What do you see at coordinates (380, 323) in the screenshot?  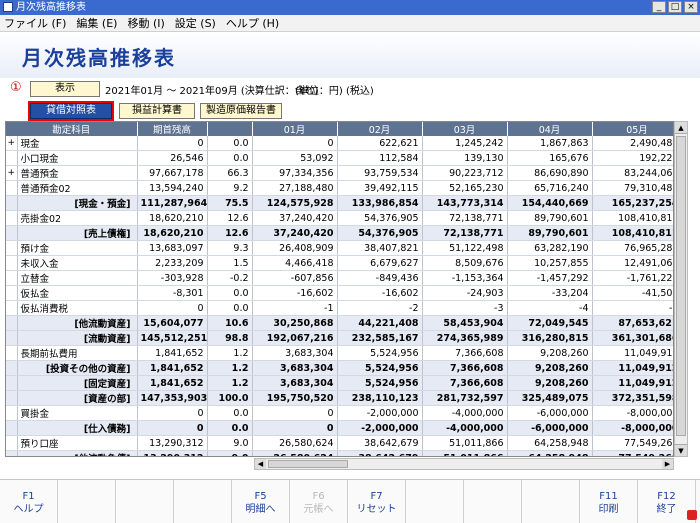 I see `amount-cell: 44,221,408` at bounding box center [380, 323].